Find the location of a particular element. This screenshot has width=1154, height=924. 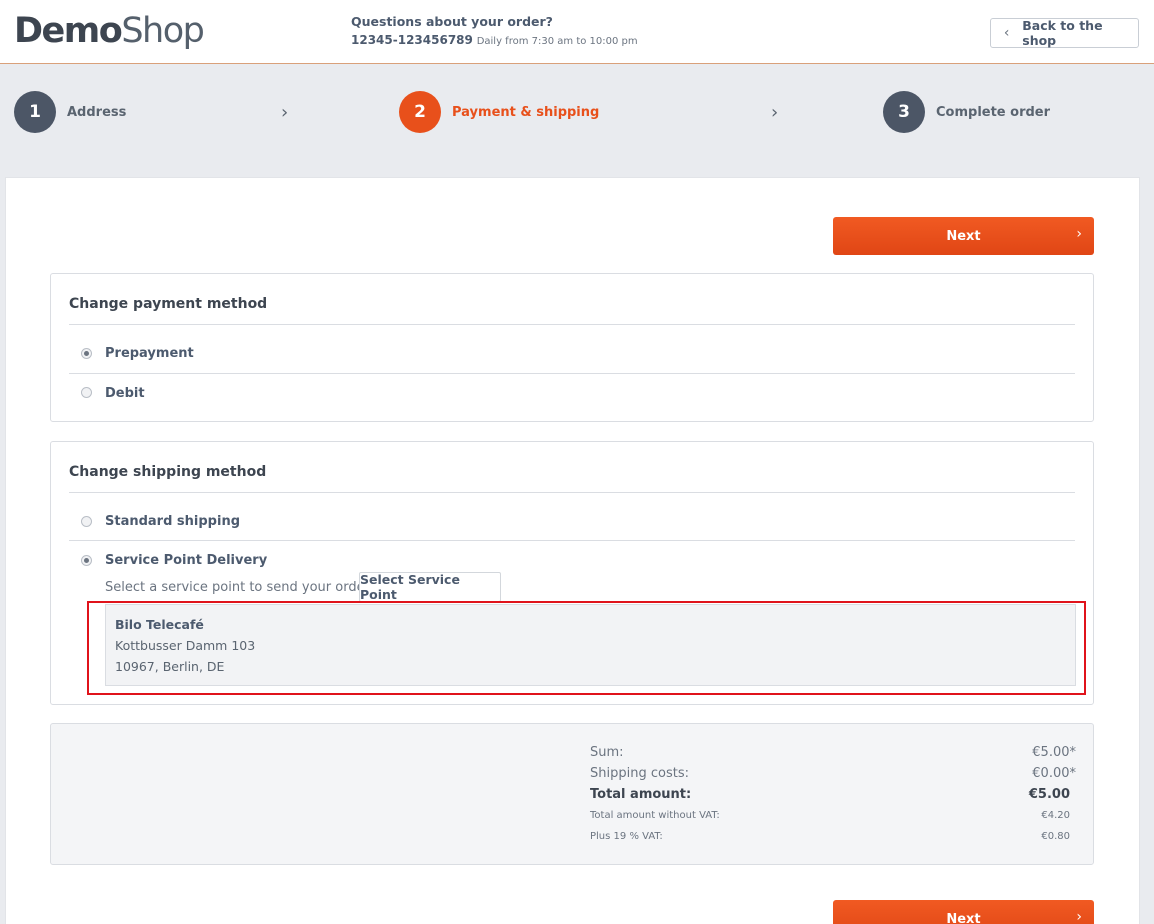

net-row: Total amount without VAT: €4.20 is located at coordinates (833, 815).